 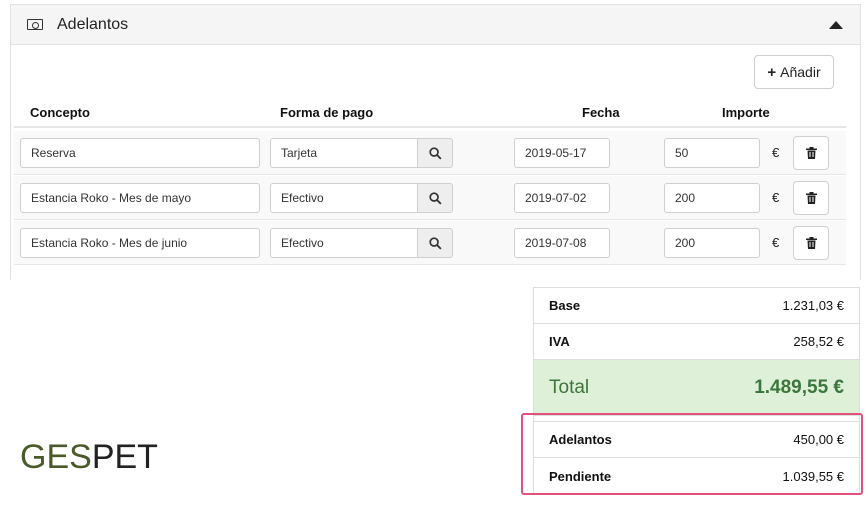 What do you see at coordinates (746, 112) in the screenshot?
I see `column-header-importe: Importe` at bounding box center [746, 112].